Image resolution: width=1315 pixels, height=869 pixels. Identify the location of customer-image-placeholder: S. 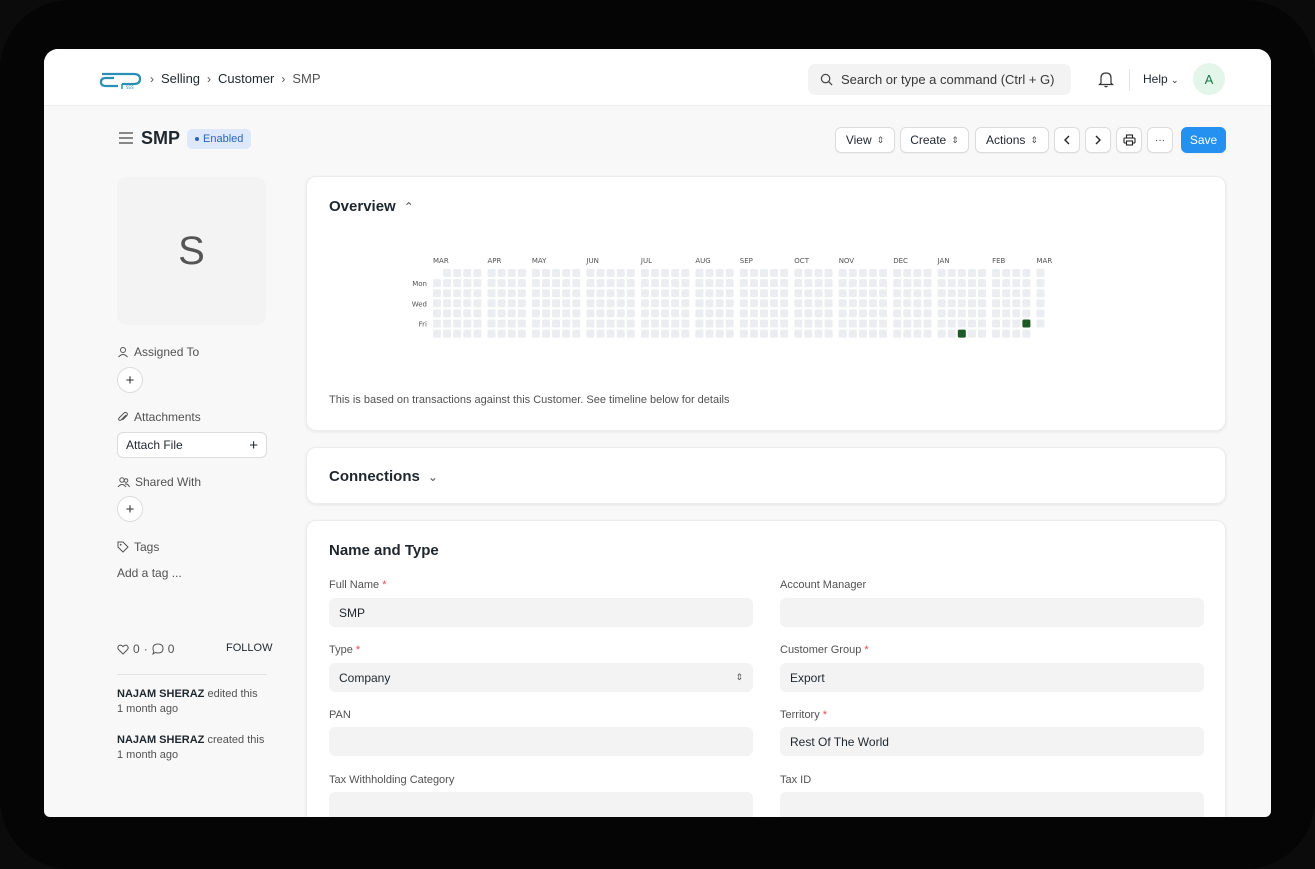
(191, 251).